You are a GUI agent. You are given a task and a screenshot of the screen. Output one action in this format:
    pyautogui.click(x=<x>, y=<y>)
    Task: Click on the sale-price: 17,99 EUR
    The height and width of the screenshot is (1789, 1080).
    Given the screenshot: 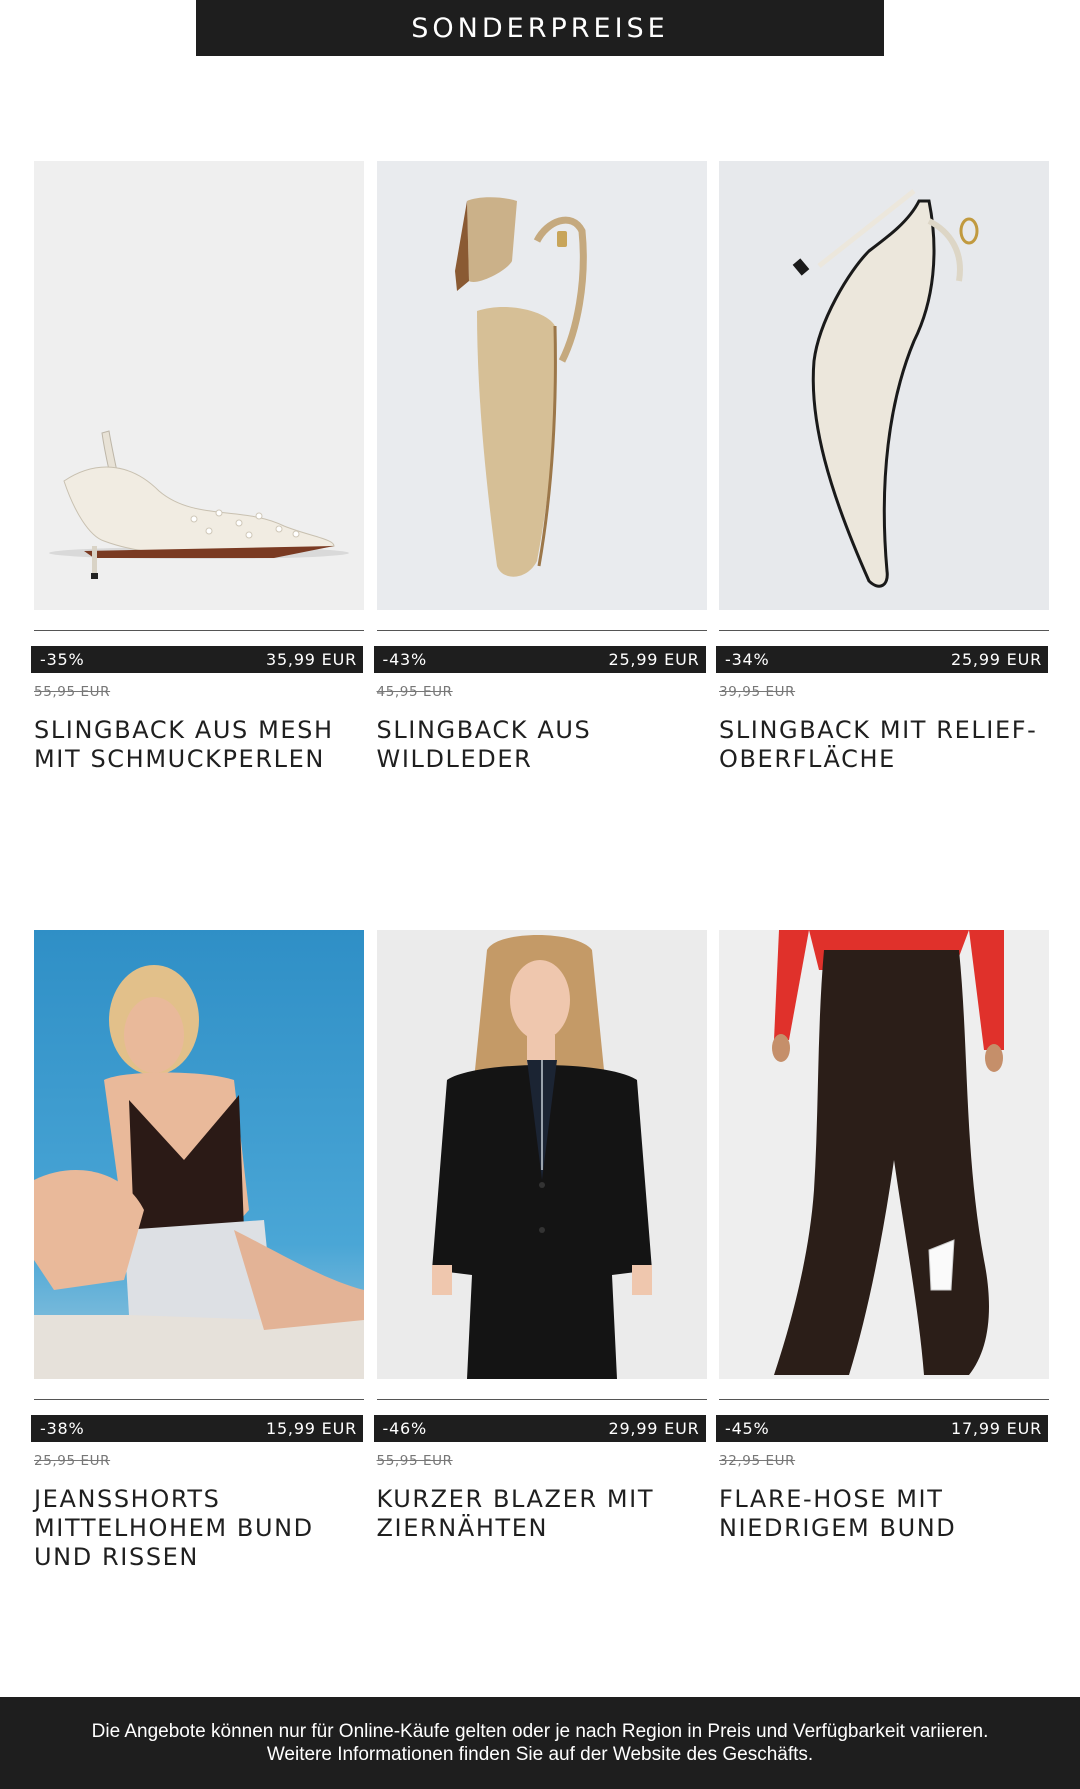 What is the action you would take?
    pyautogui.click(x=996, y=1428)
    